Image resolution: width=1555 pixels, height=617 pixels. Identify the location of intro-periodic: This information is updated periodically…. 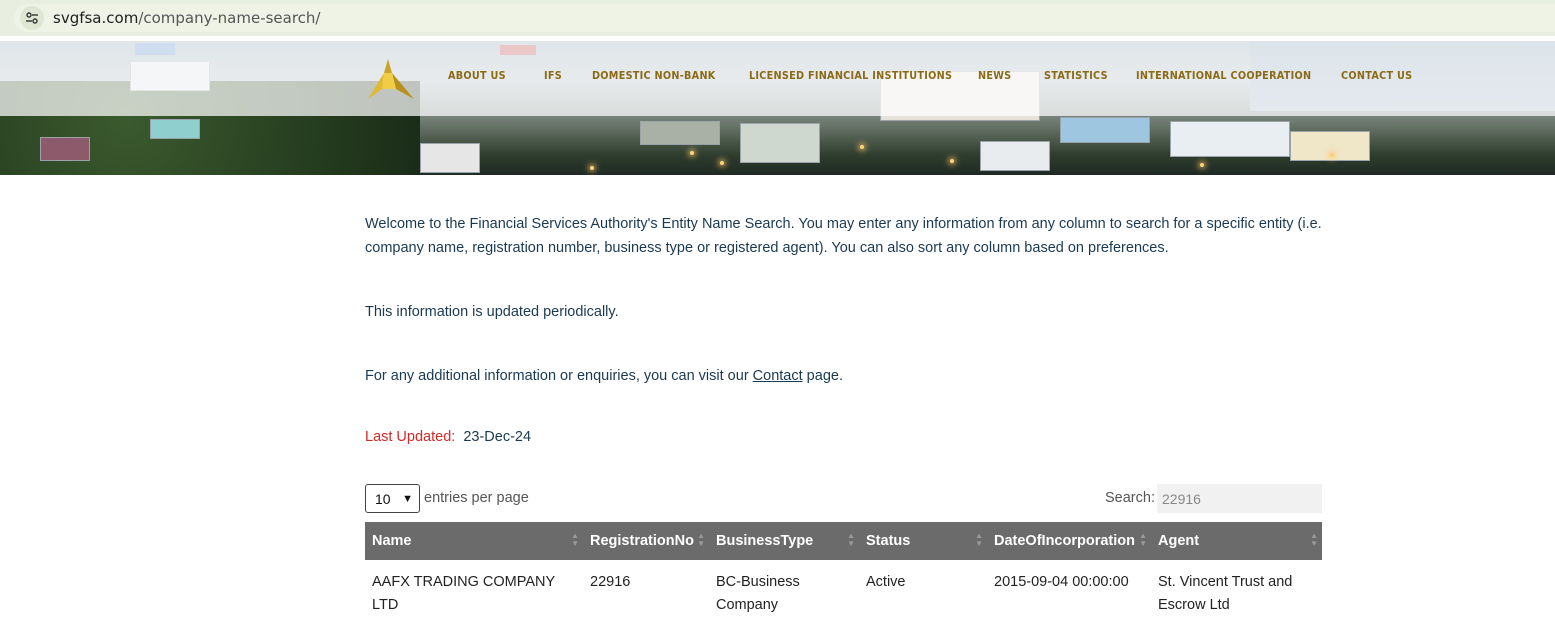
(492, 312).